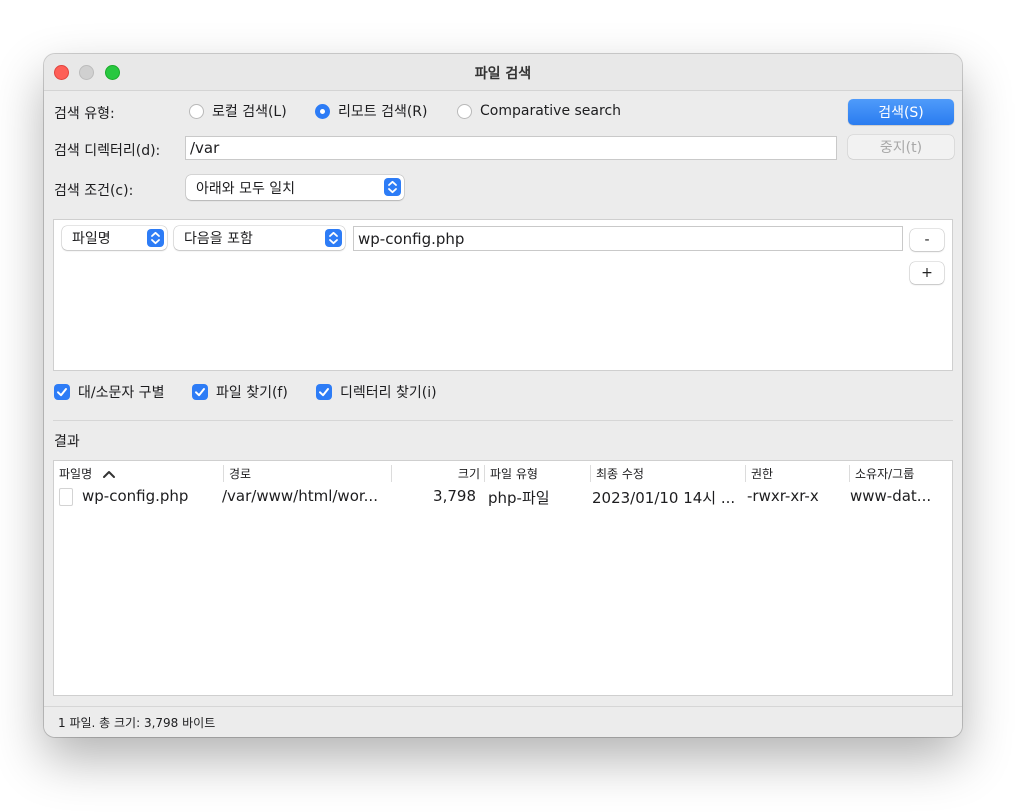  What do you see at coordinates (628, 238) in the screenshot?
I see `criteria-value-input: wp-config.php` at bounding box center [628, 238].